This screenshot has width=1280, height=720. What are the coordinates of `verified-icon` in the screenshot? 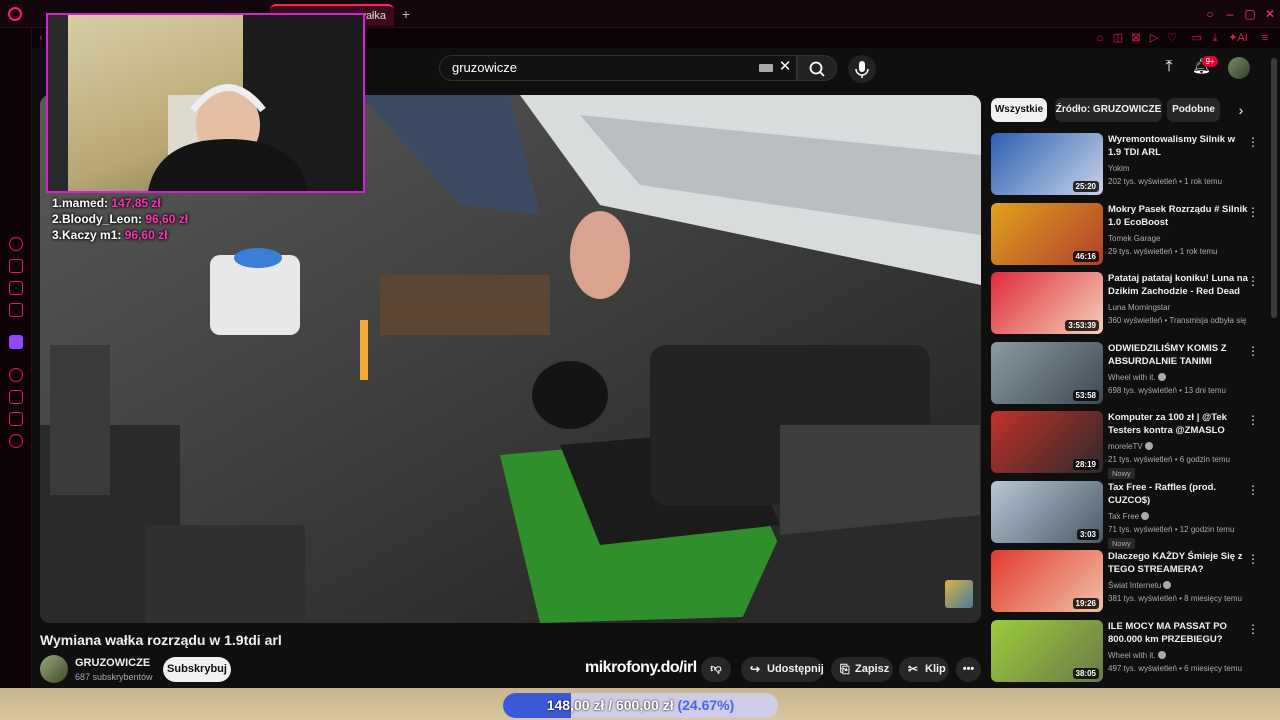 It's located at (1148, 446).